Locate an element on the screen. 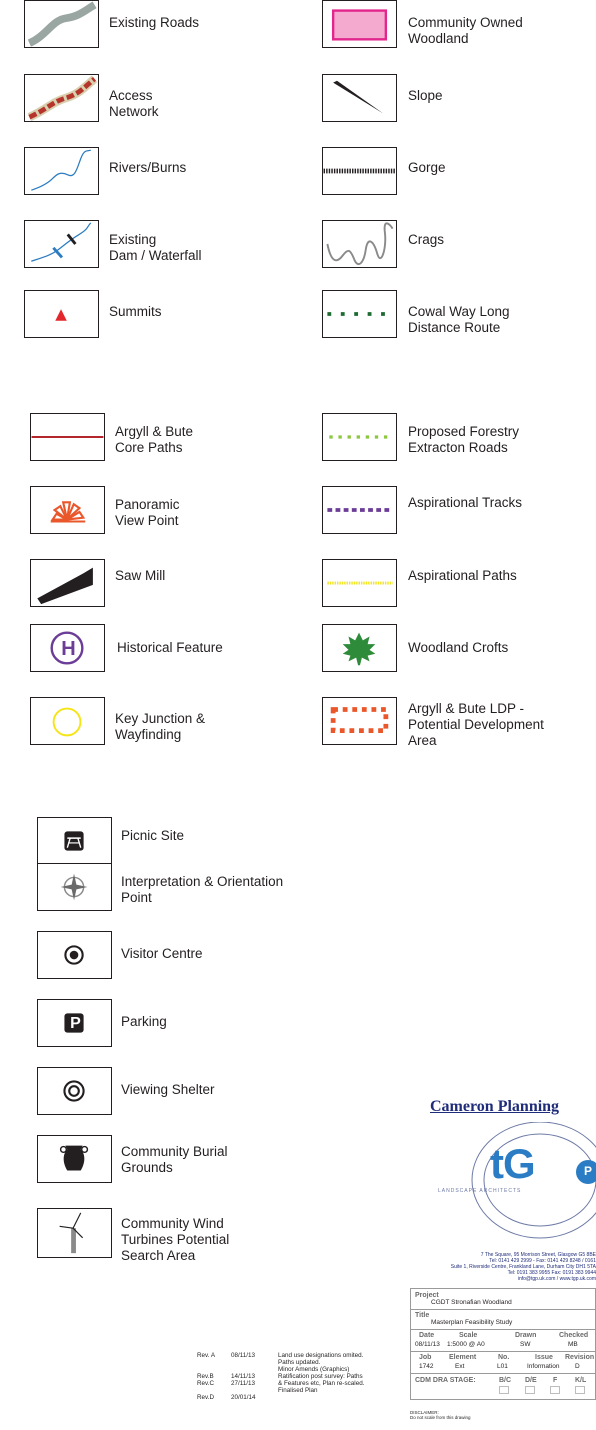  revision-value: D is located at coordinates (577, 1366).